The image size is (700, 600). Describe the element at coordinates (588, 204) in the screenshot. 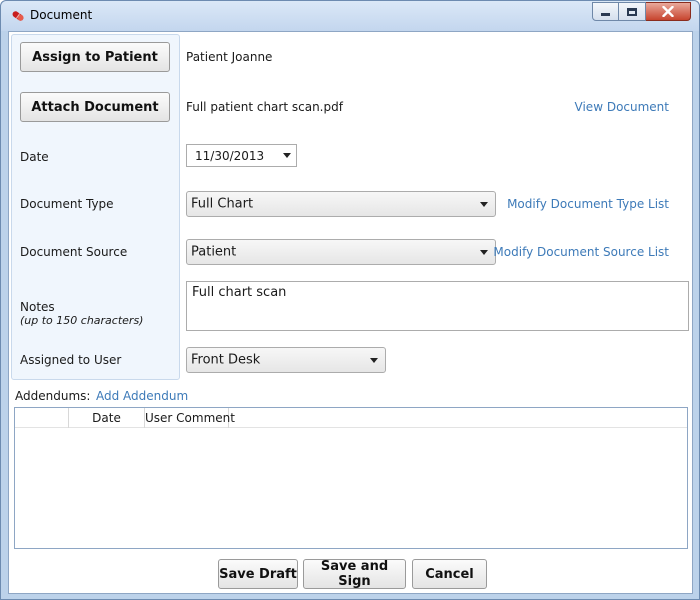

I see `modify-document-type-link: Modify Document Type List` at that location.